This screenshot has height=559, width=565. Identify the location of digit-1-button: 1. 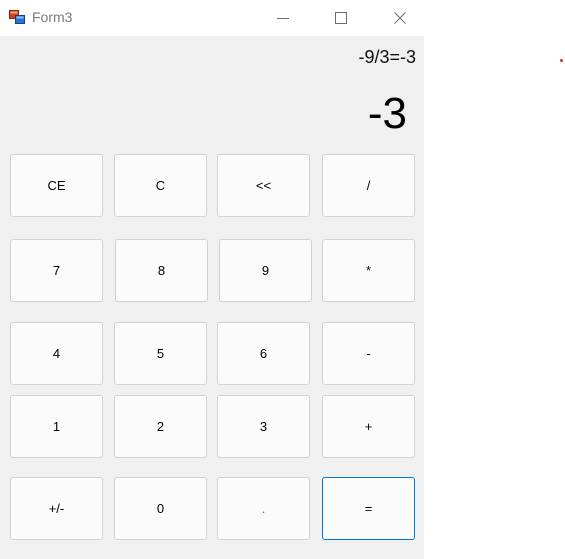
(56, 426).